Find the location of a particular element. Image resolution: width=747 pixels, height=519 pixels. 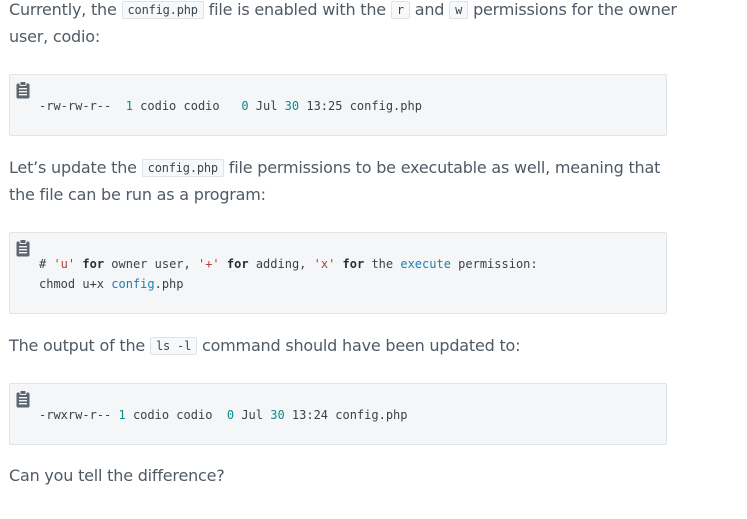

text: the is located at coordinates (382, 264).